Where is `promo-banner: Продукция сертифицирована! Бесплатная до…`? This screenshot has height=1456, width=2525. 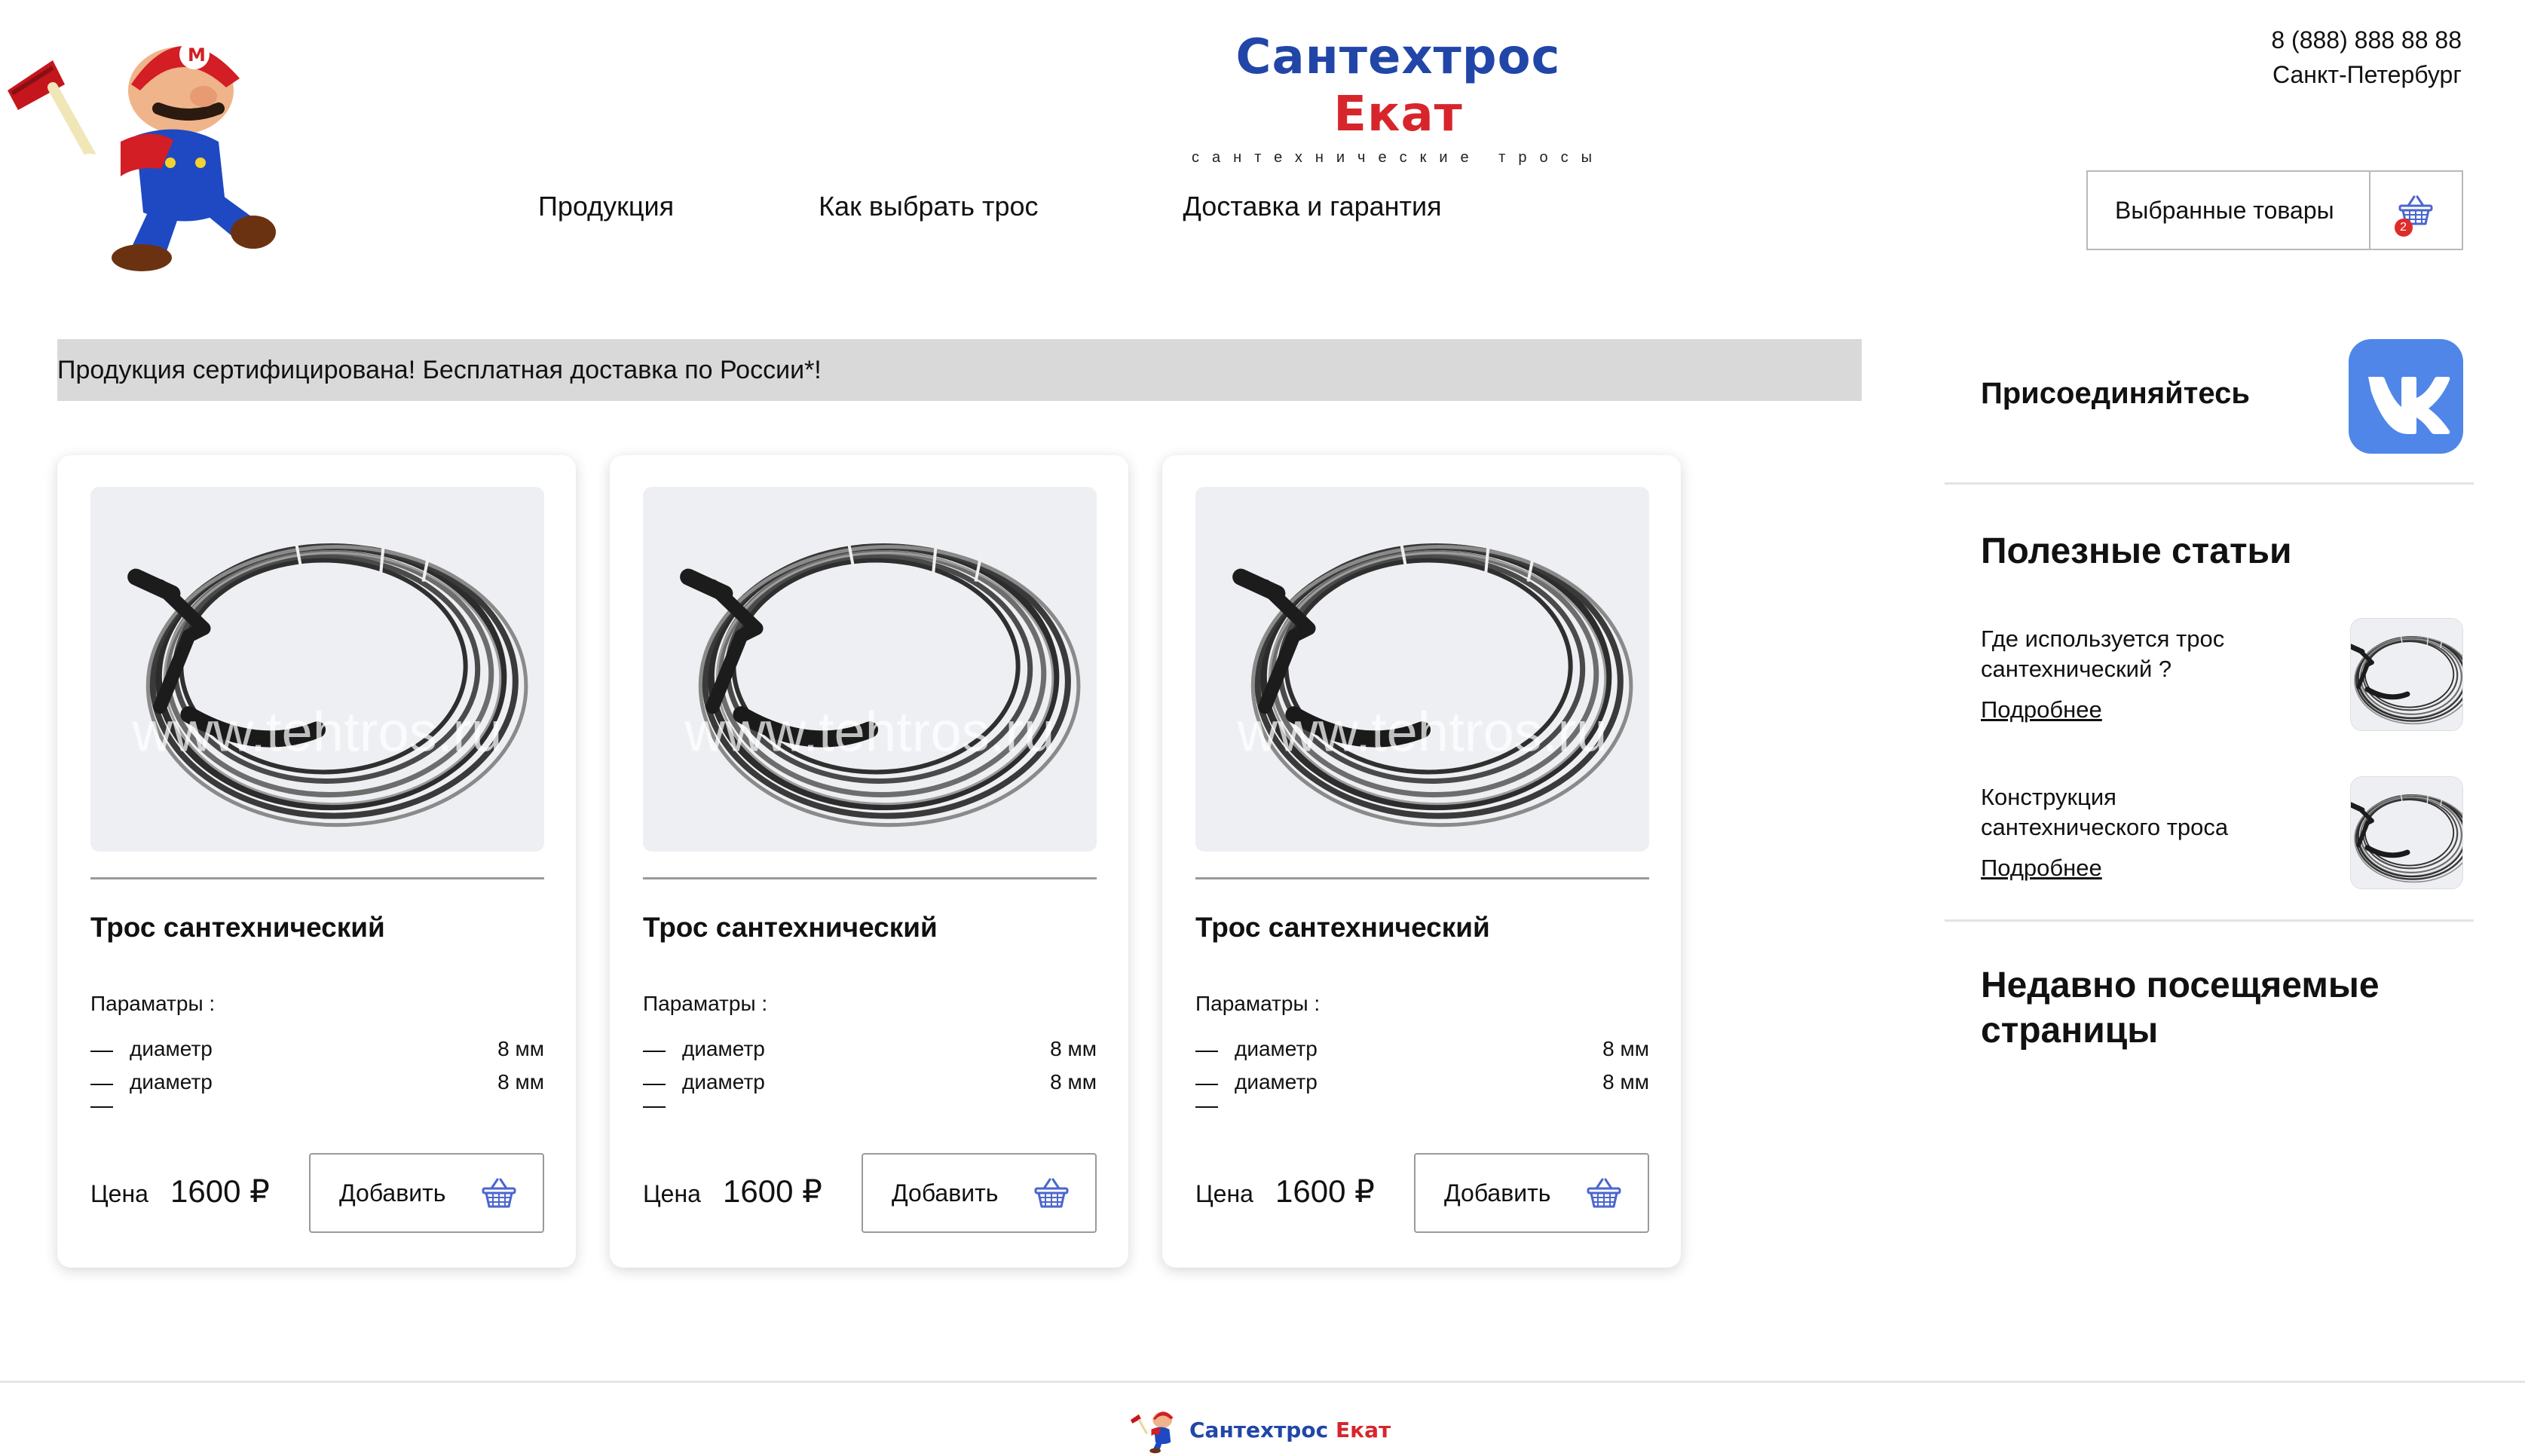 promo-banner: Продукция сертифицирована! Бесплатная до… is located at coordinates (959, 370).